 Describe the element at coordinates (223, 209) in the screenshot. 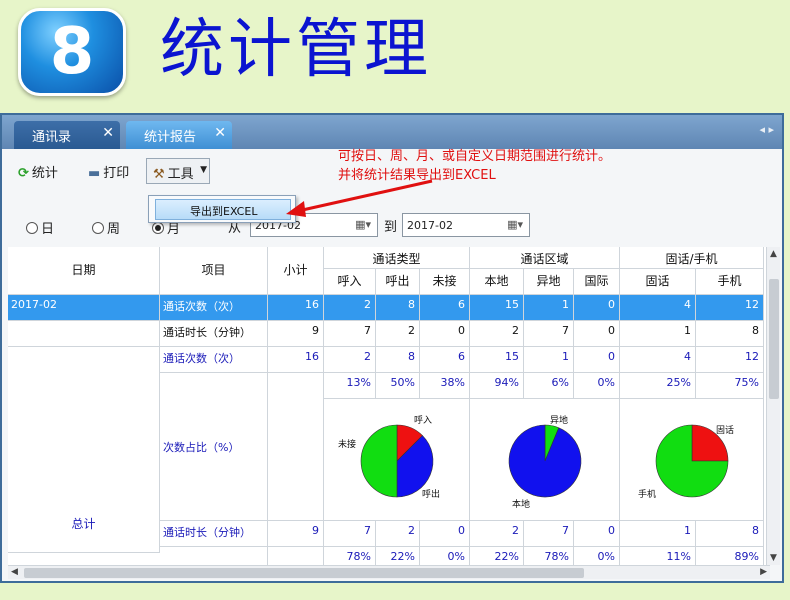

I see `export-excel-menu-item: 导出到EXCEL` at that location.